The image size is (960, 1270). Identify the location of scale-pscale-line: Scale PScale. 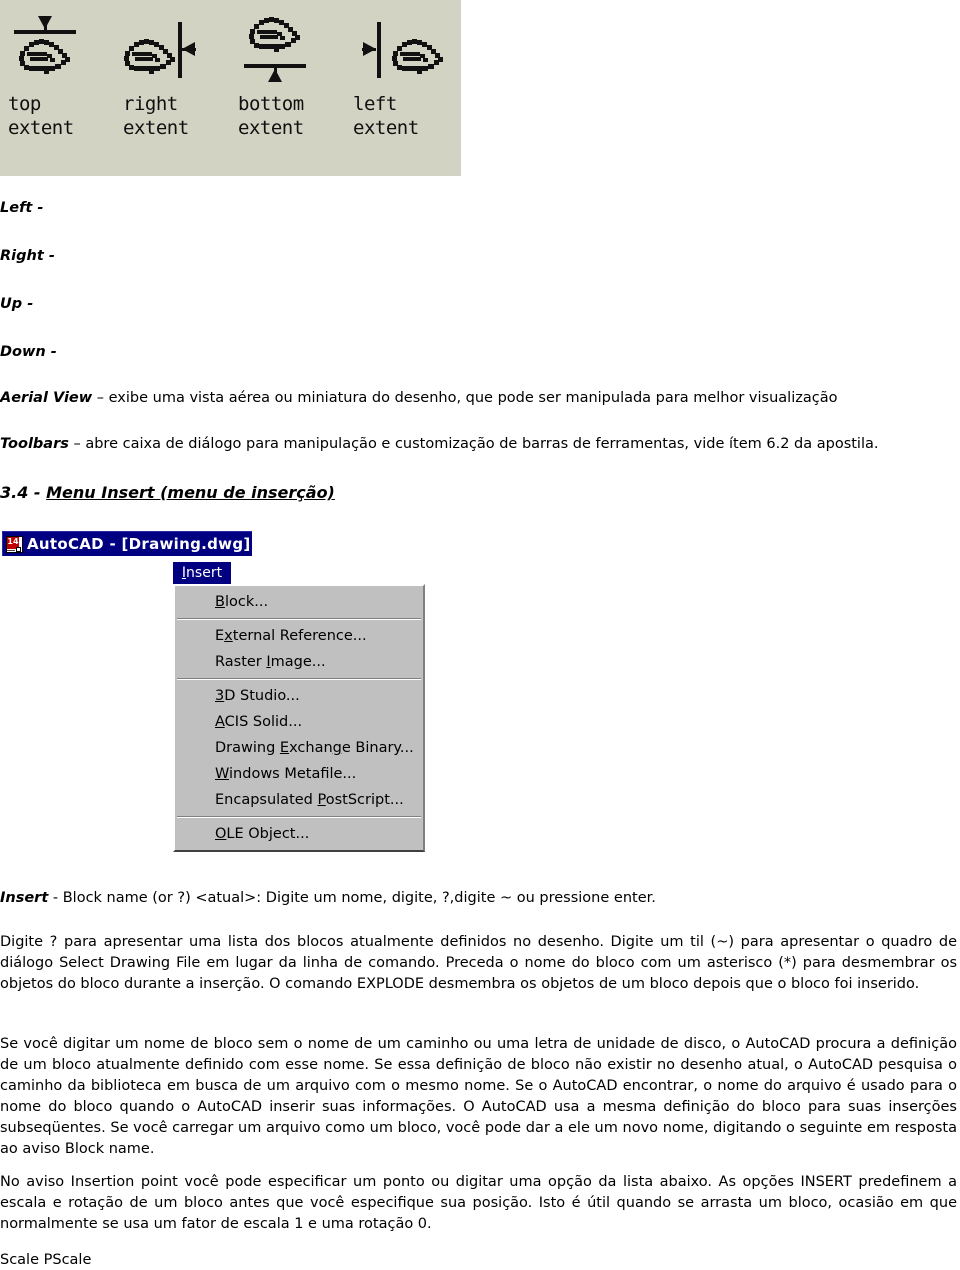
(46, 1260).